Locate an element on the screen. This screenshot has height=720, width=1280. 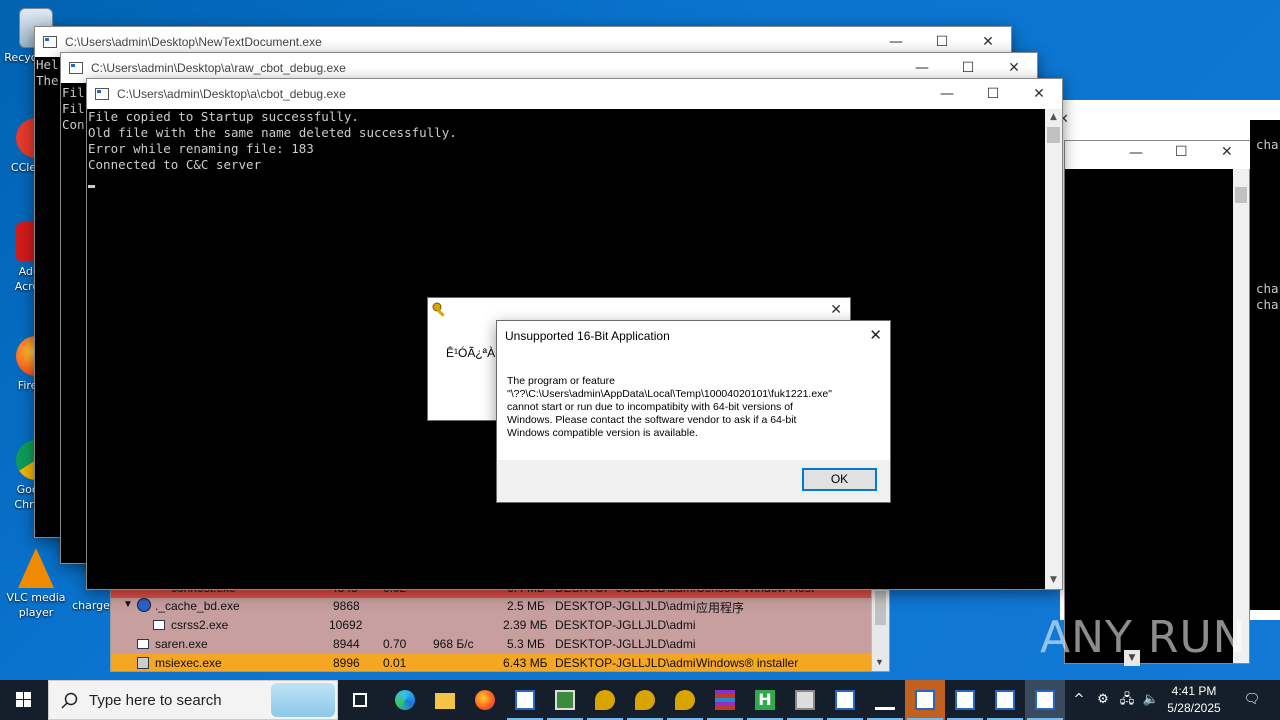
edge-icon is located at coordinates (405, 700).